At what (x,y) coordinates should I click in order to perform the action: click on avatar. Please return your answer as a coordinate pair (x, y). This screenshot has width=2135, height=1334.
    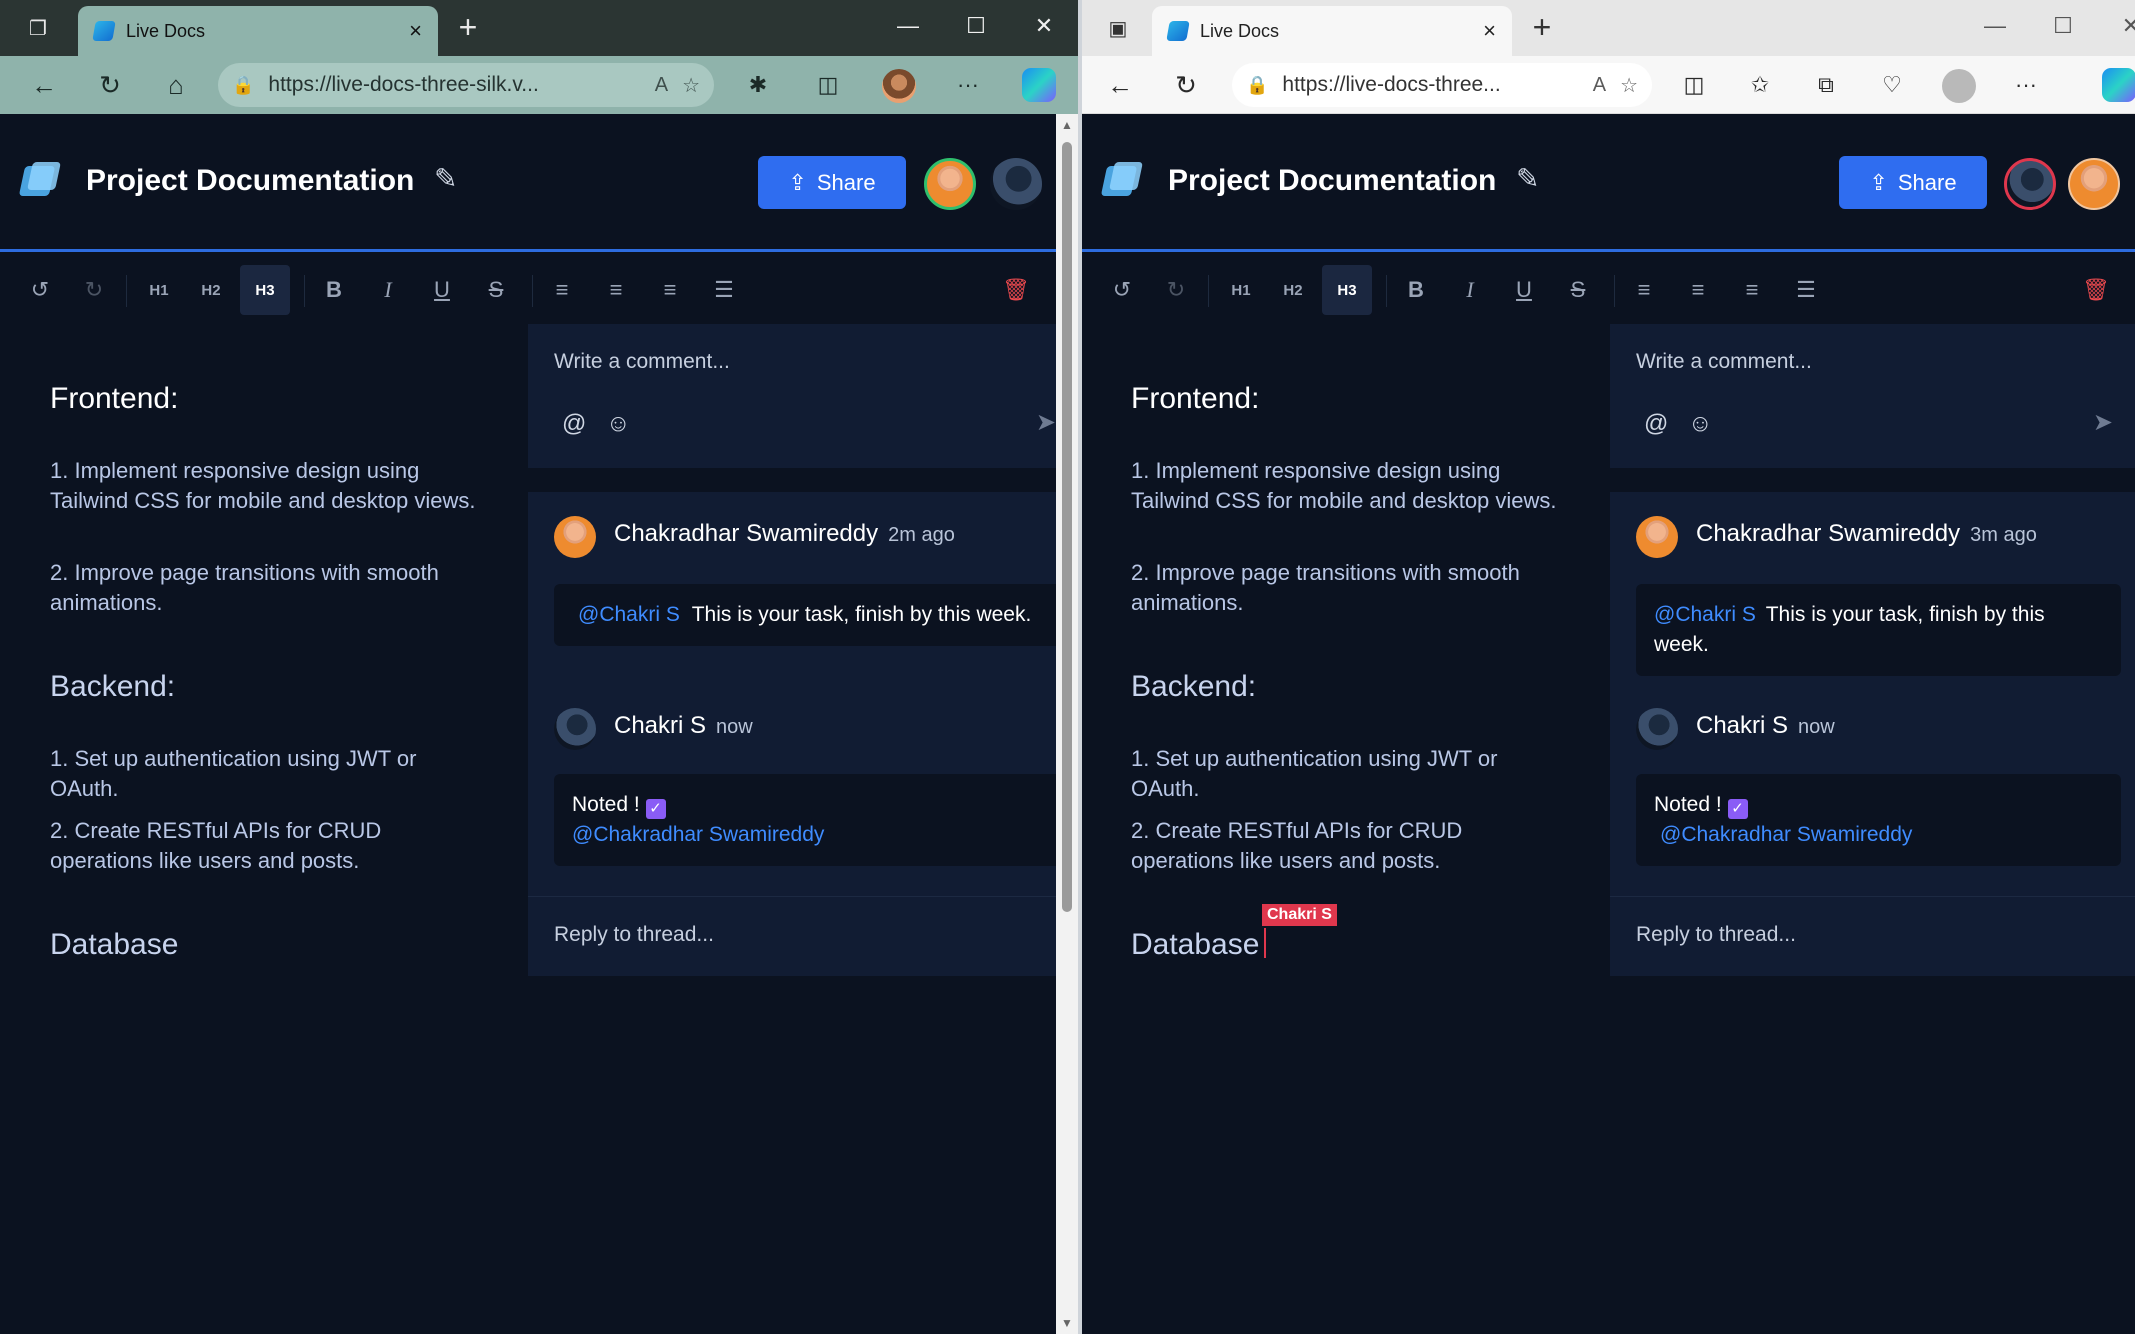
    Looking at the image, I should click on (1657, 729).